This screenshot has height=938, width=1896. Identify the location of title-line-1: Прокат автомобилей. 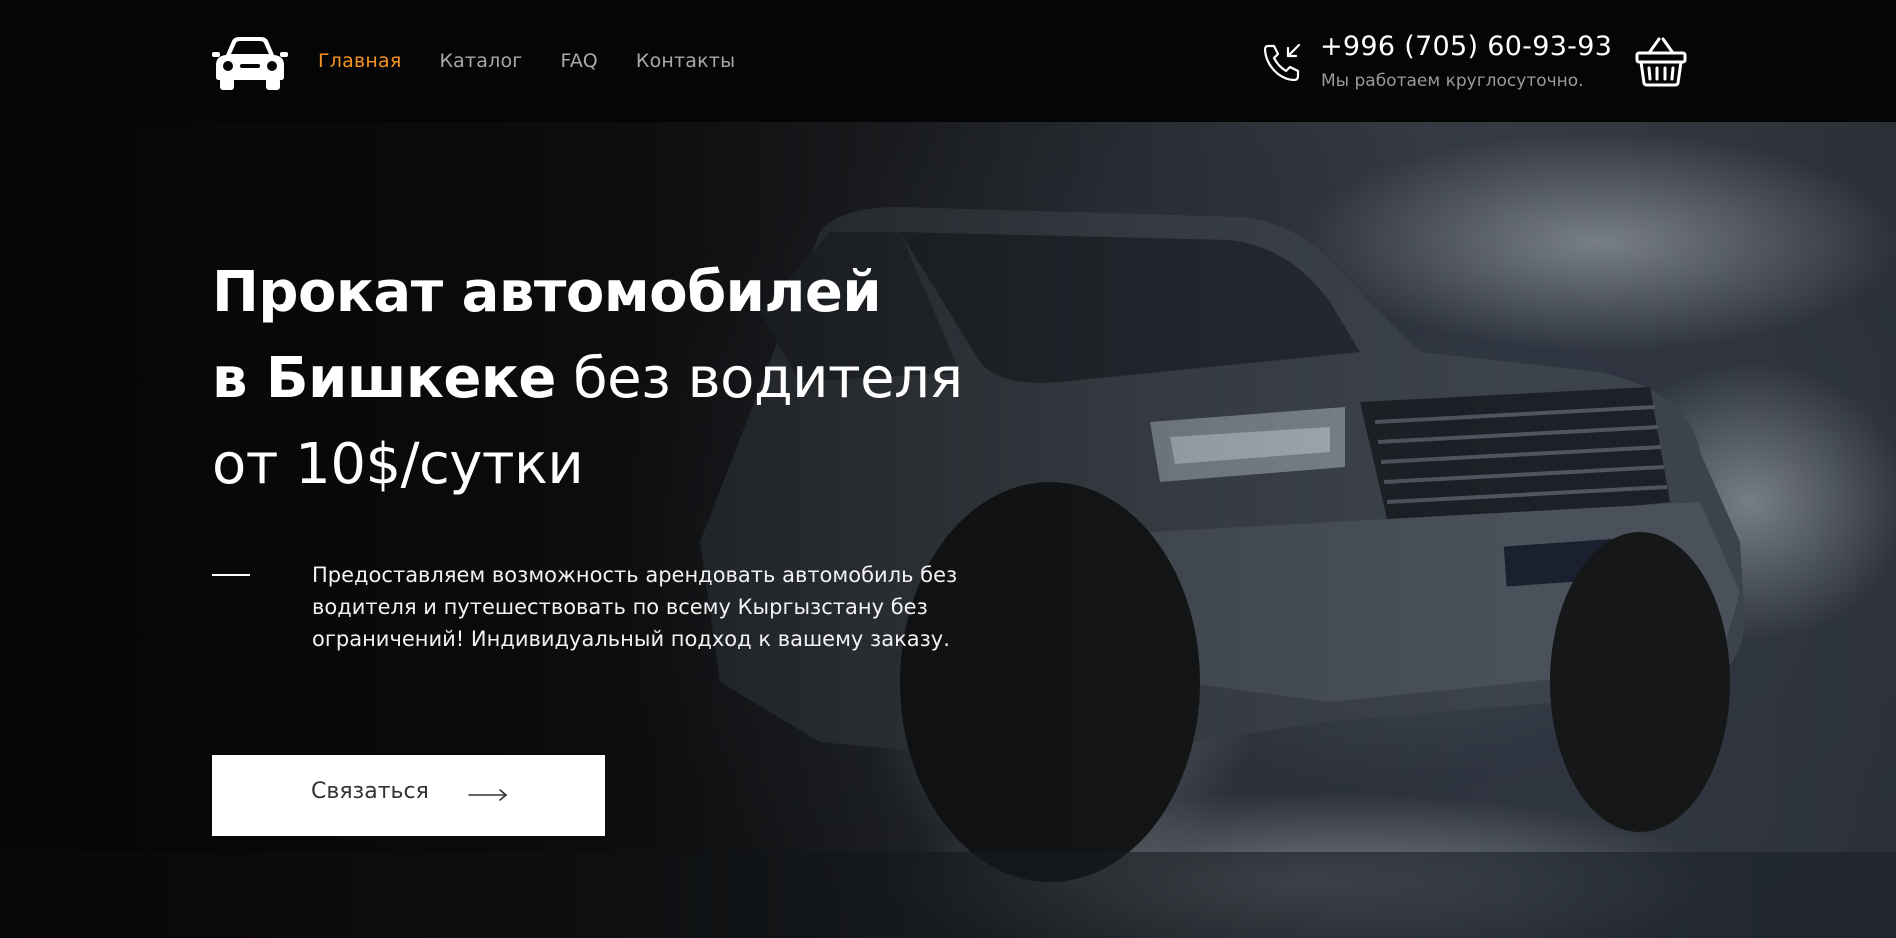
(547, 292).